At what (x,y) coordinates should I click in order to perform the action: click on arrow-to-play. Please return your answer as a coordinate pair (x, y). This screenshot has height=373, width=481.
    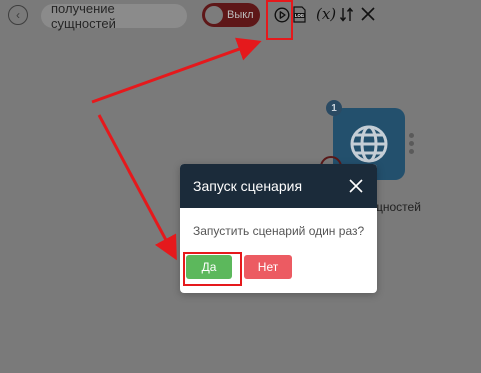
    Looking at the image, I should click on (176, 70).